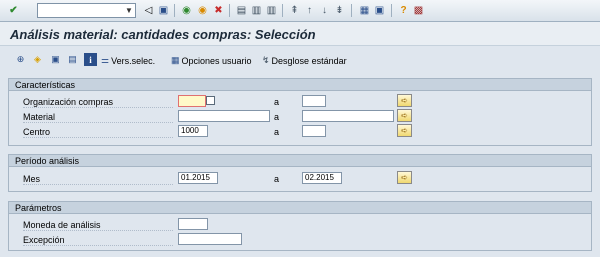  I want to click on moneda-de-analisis-input, so click(193, 224).